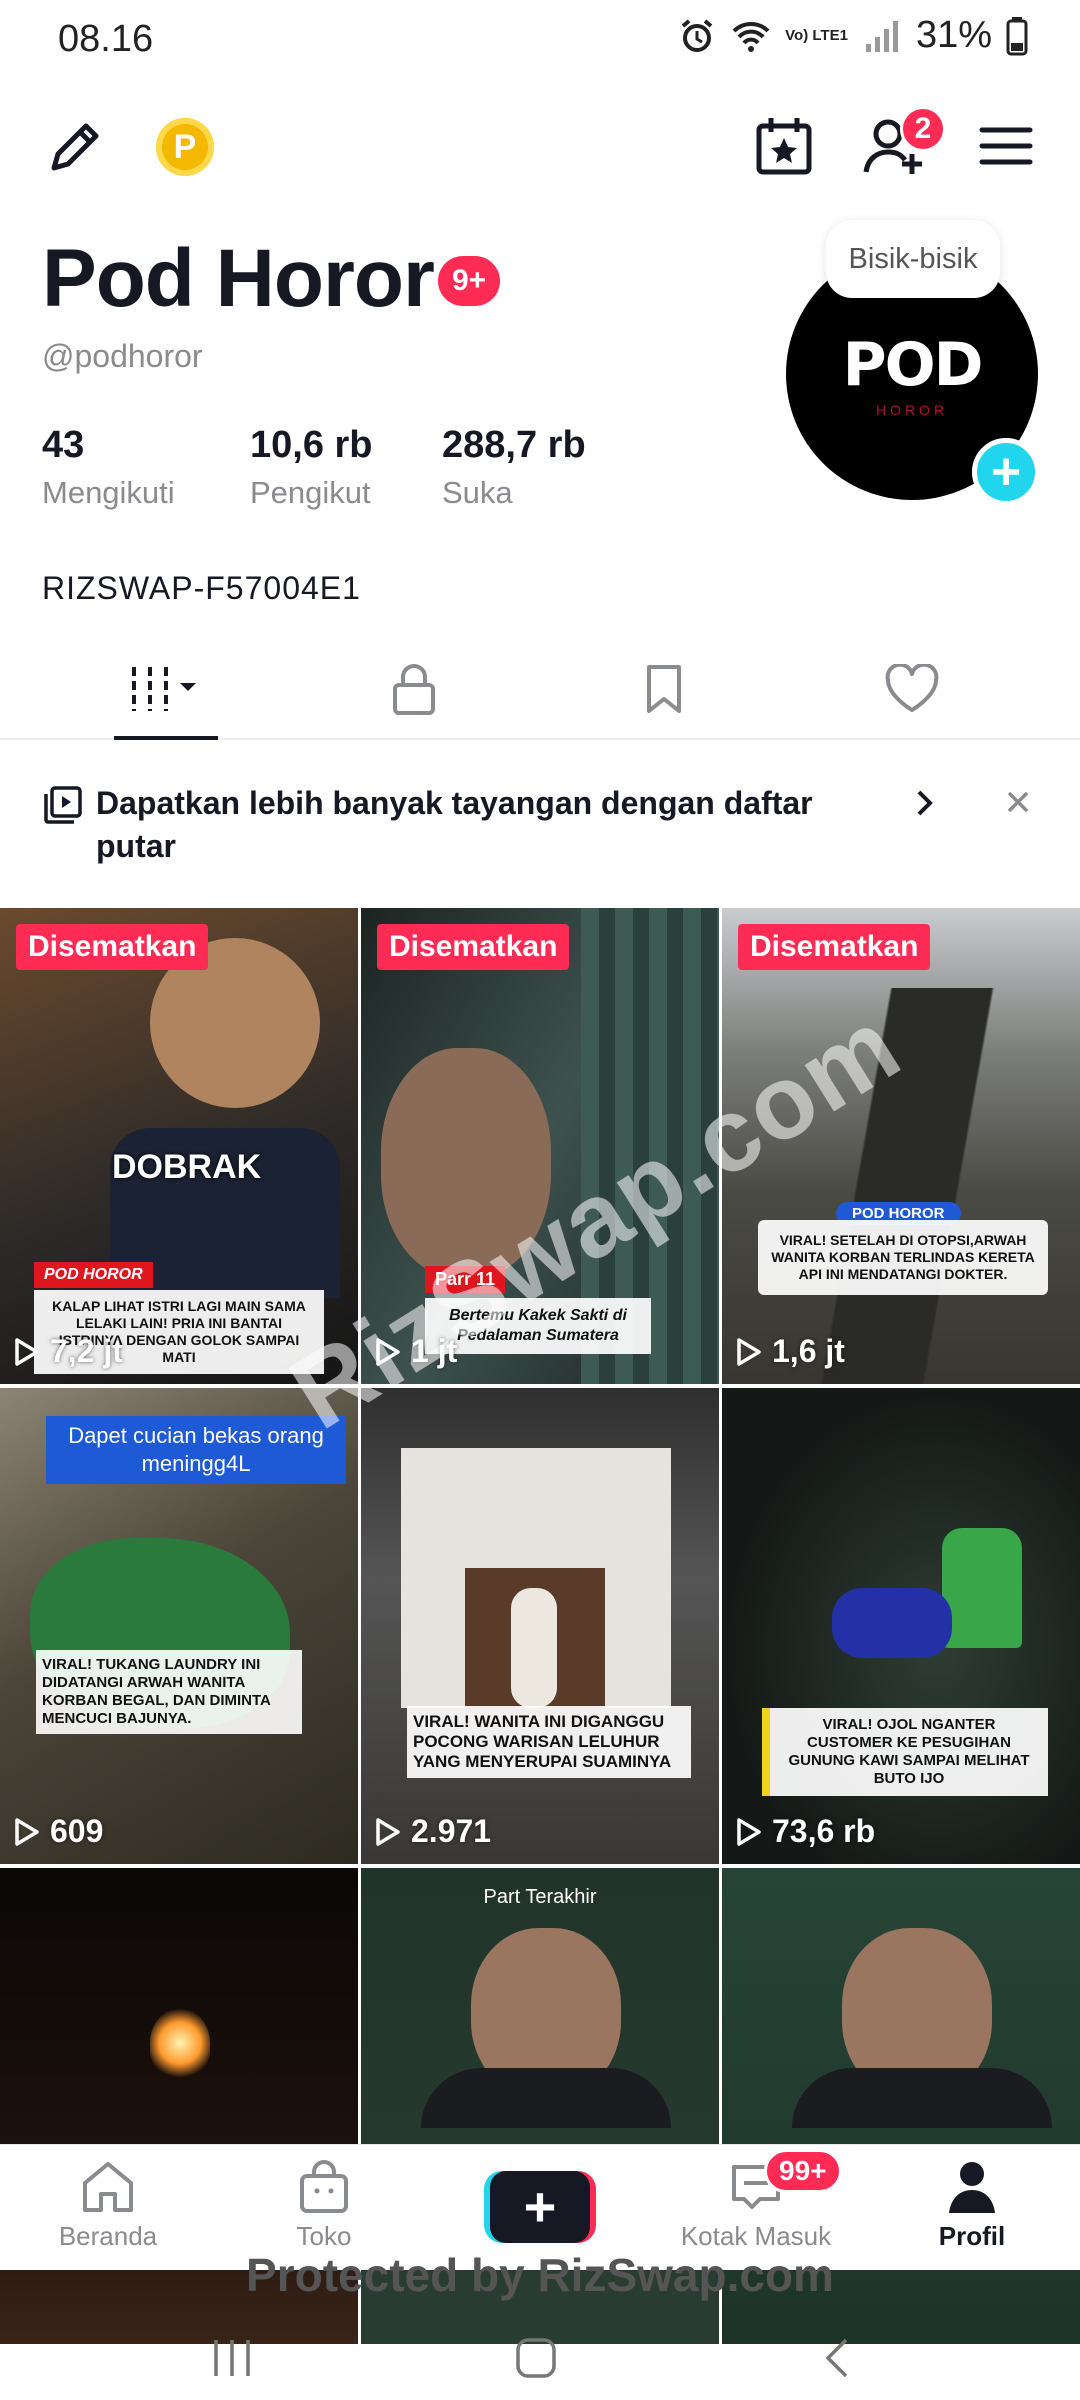 This screenshot has width=1080, height=2400. What do you see at coordinates (759, 2200) in the screenshot?
I see `nav-inbox: 99+ Kotak Masuk` at bounding box center [759, 2200].